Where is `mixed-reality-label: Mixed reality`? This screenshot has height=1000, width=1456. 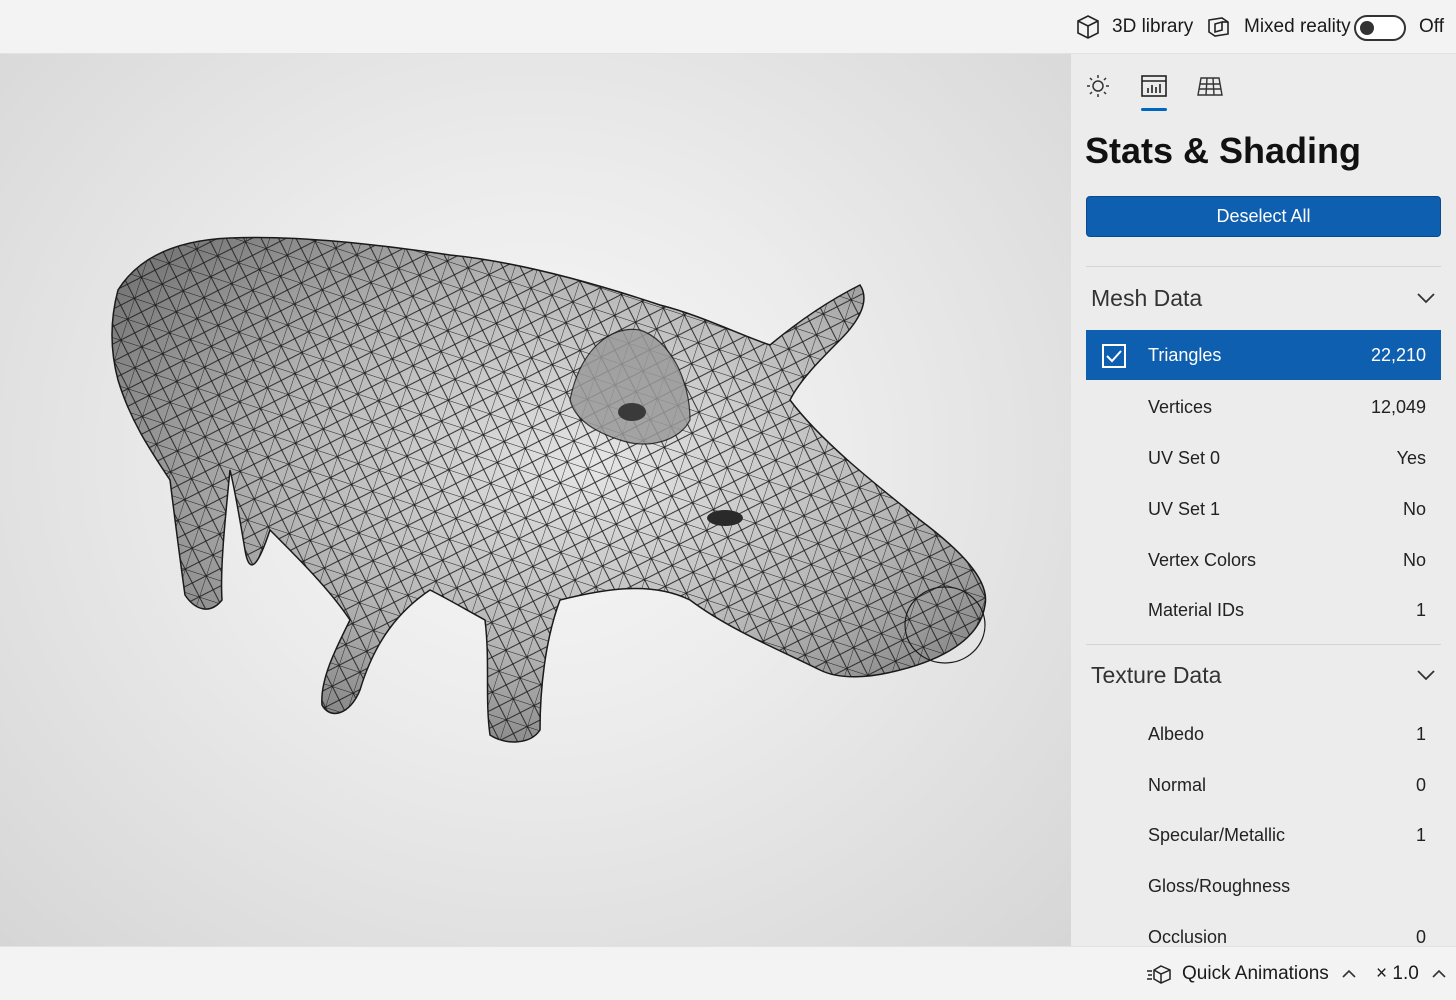
mixed-reality-label: Mixed reality is located at coordinates (1297, 26).